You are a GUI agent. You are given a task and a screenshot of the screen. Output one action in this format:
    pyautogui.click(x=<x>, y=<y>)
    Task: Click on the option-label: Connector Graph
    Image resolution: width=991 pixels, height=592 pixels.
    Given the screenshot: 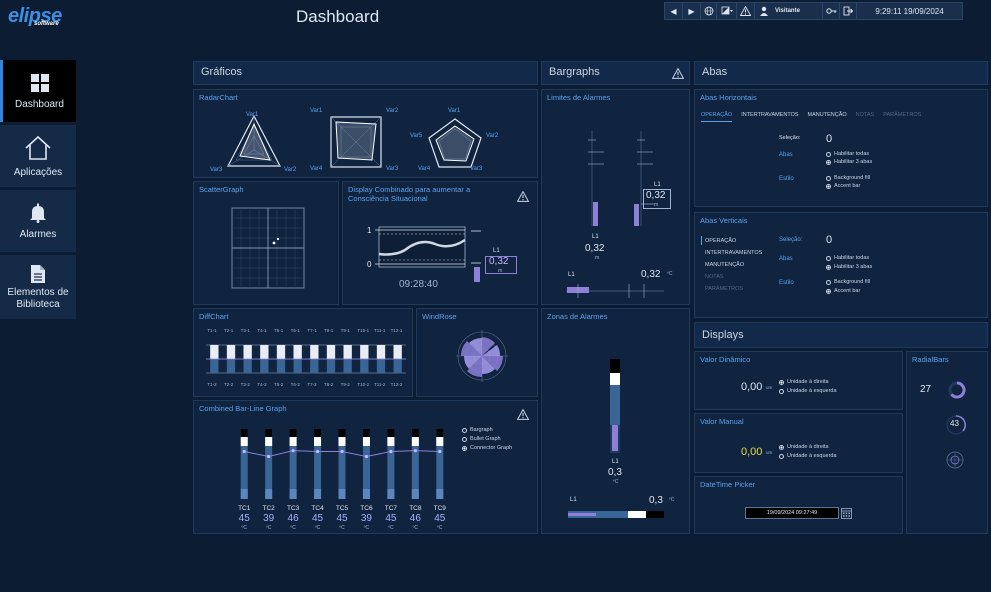 What is the action you would take?
    pyautogui.click(x=491, y=448)
    